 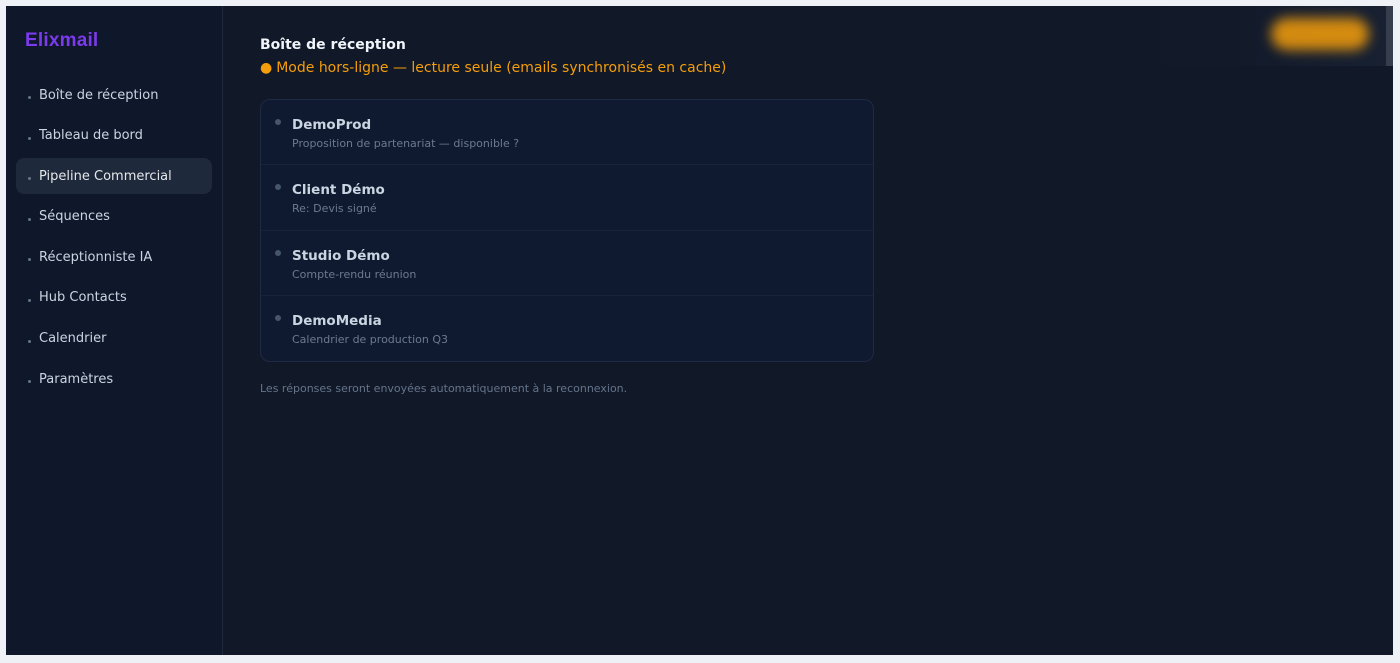 I want to click on sidebar-item-label: Paramètres, so click(x=76, y=379).